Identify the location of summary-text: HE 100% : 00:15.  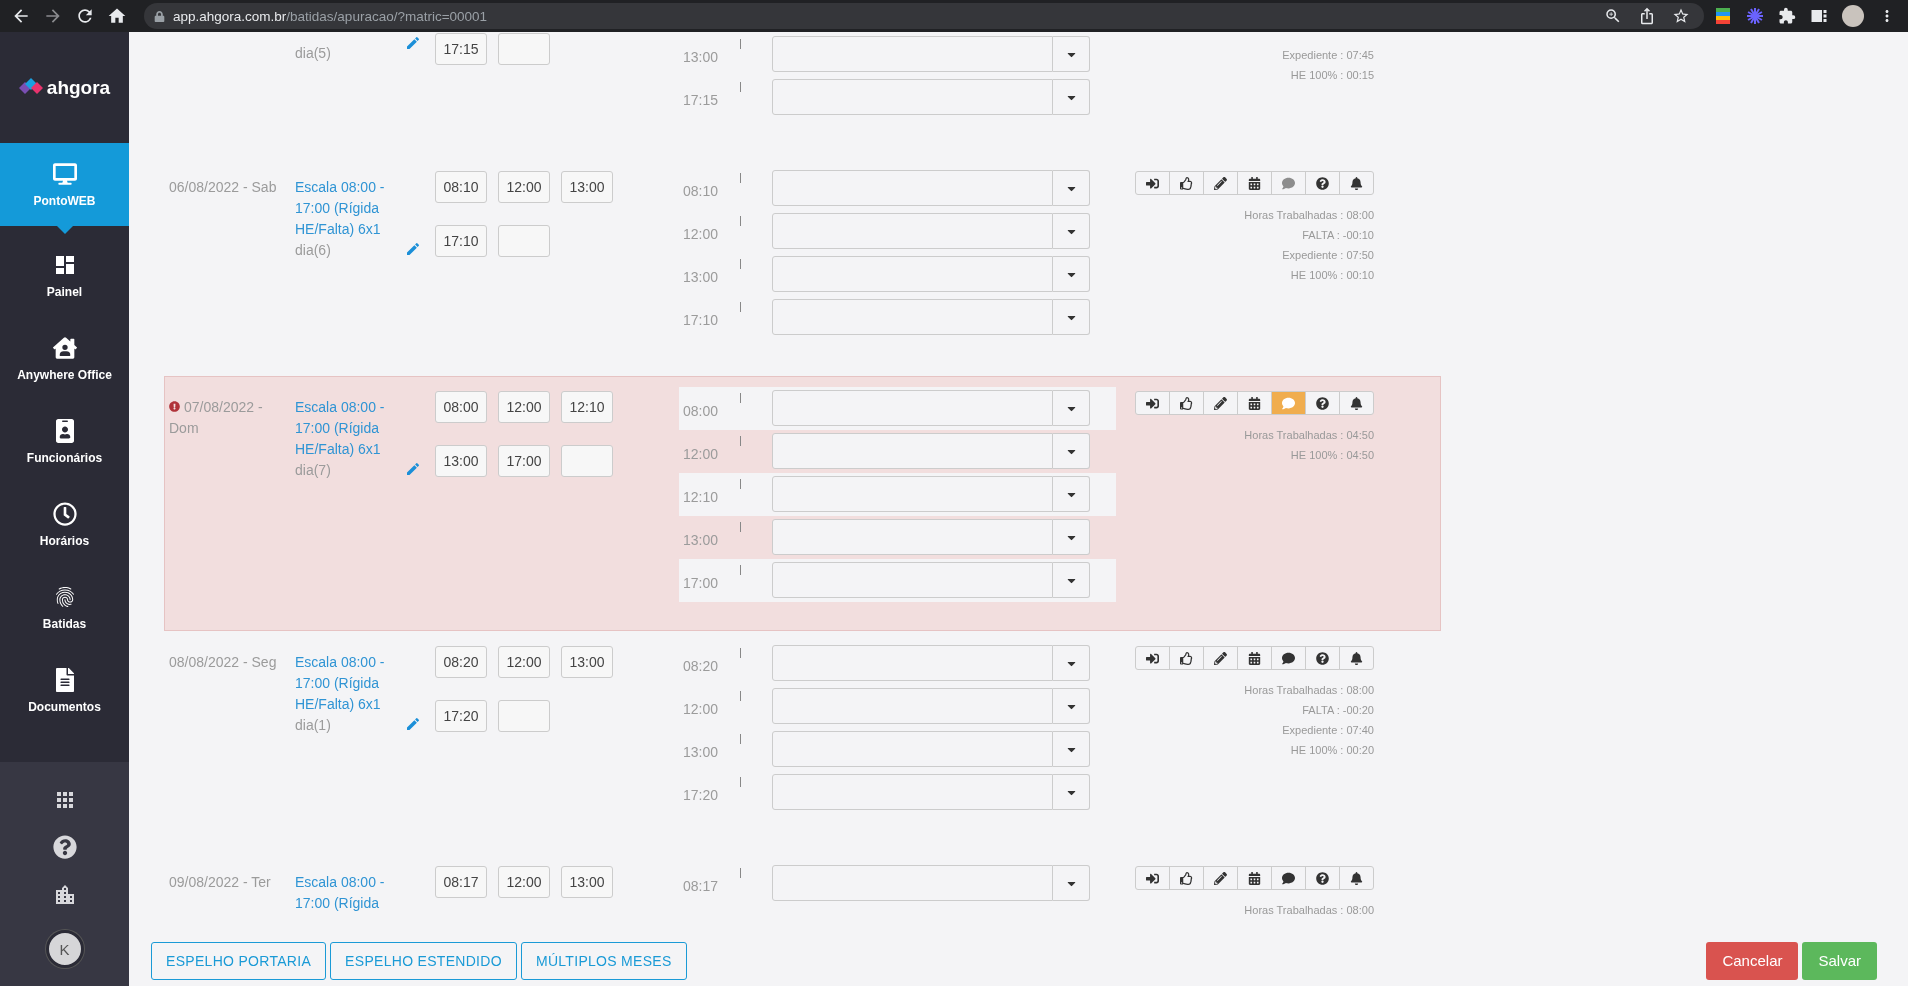
(1332, 75).